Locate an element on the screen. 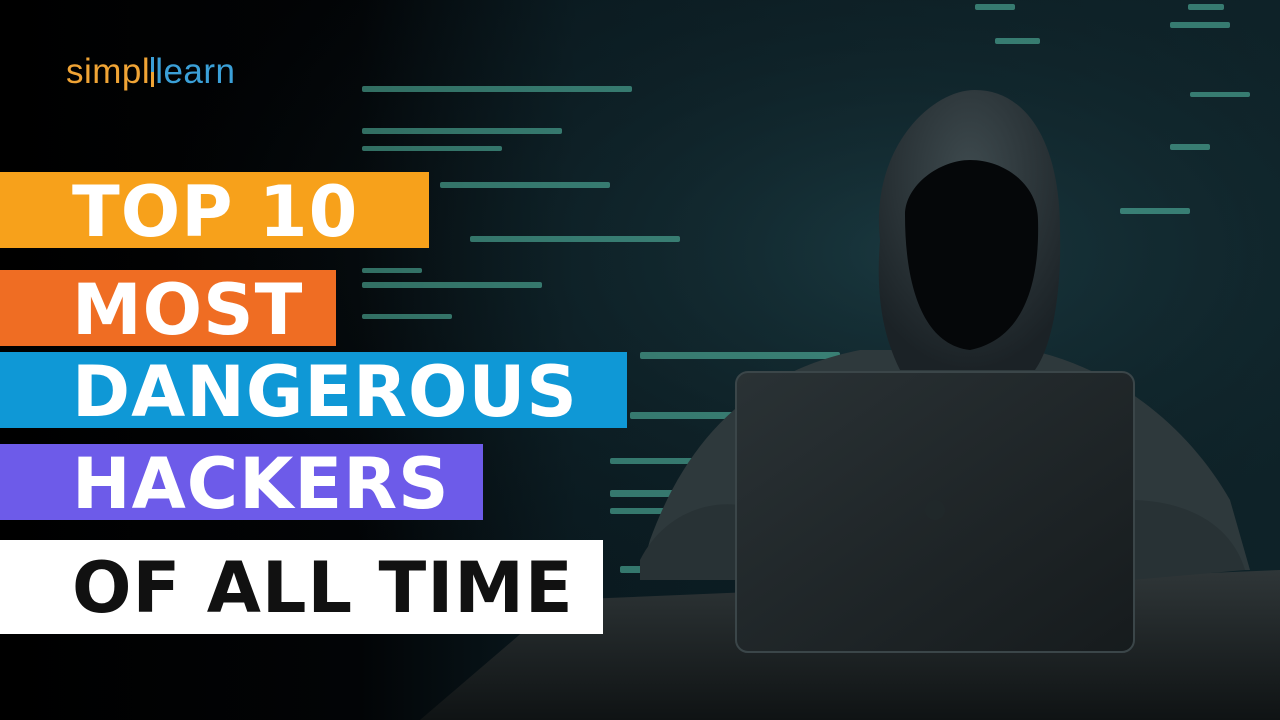 The height and width of the screenshot is (720, 1280). simplilearn-logo: simpl learn is located at coordinates (151, 72).